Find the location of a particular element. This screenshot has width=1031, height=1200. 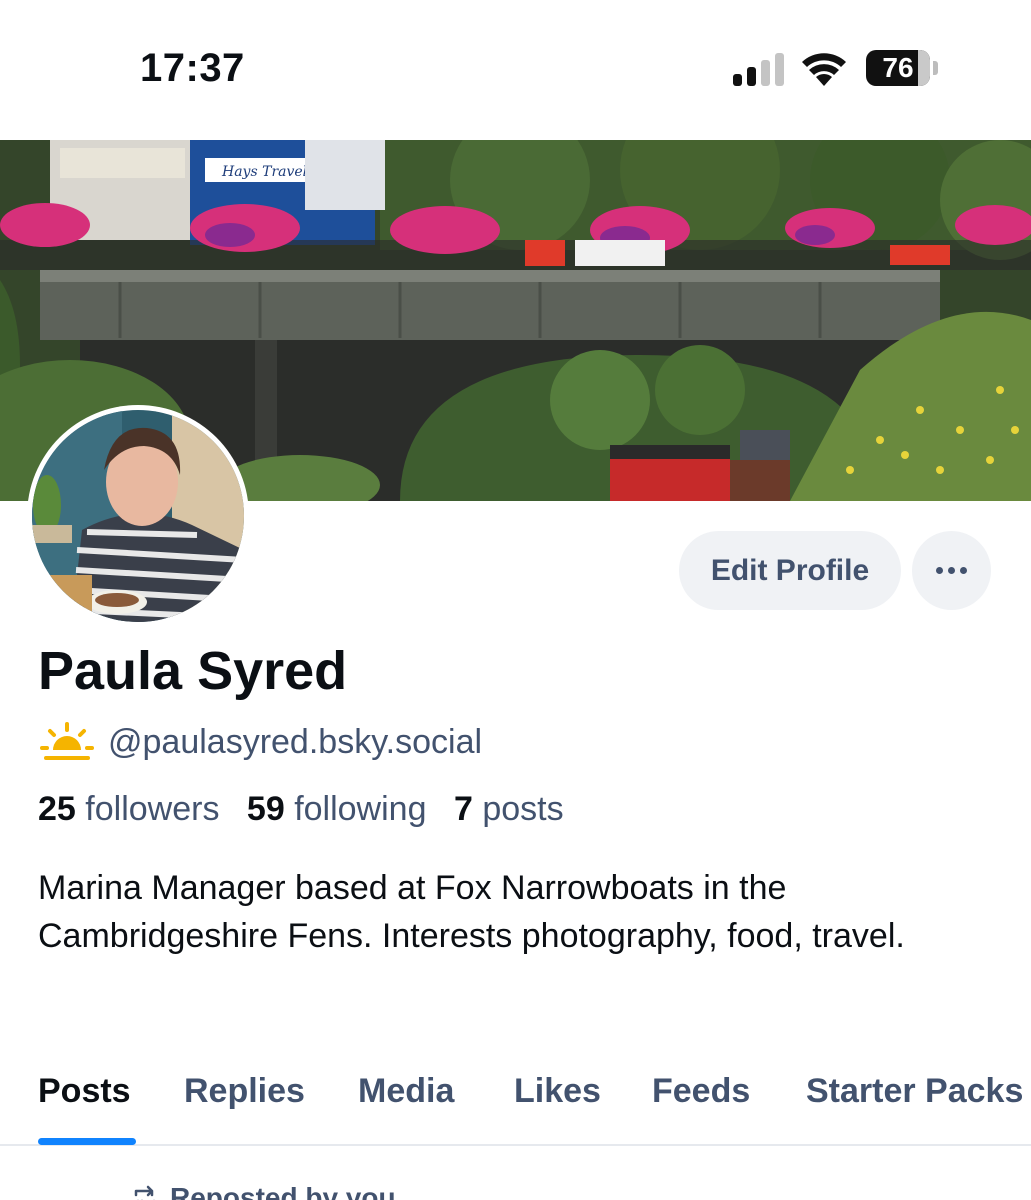

posts-stat: 7 posts is located at coordinates (518, 809).